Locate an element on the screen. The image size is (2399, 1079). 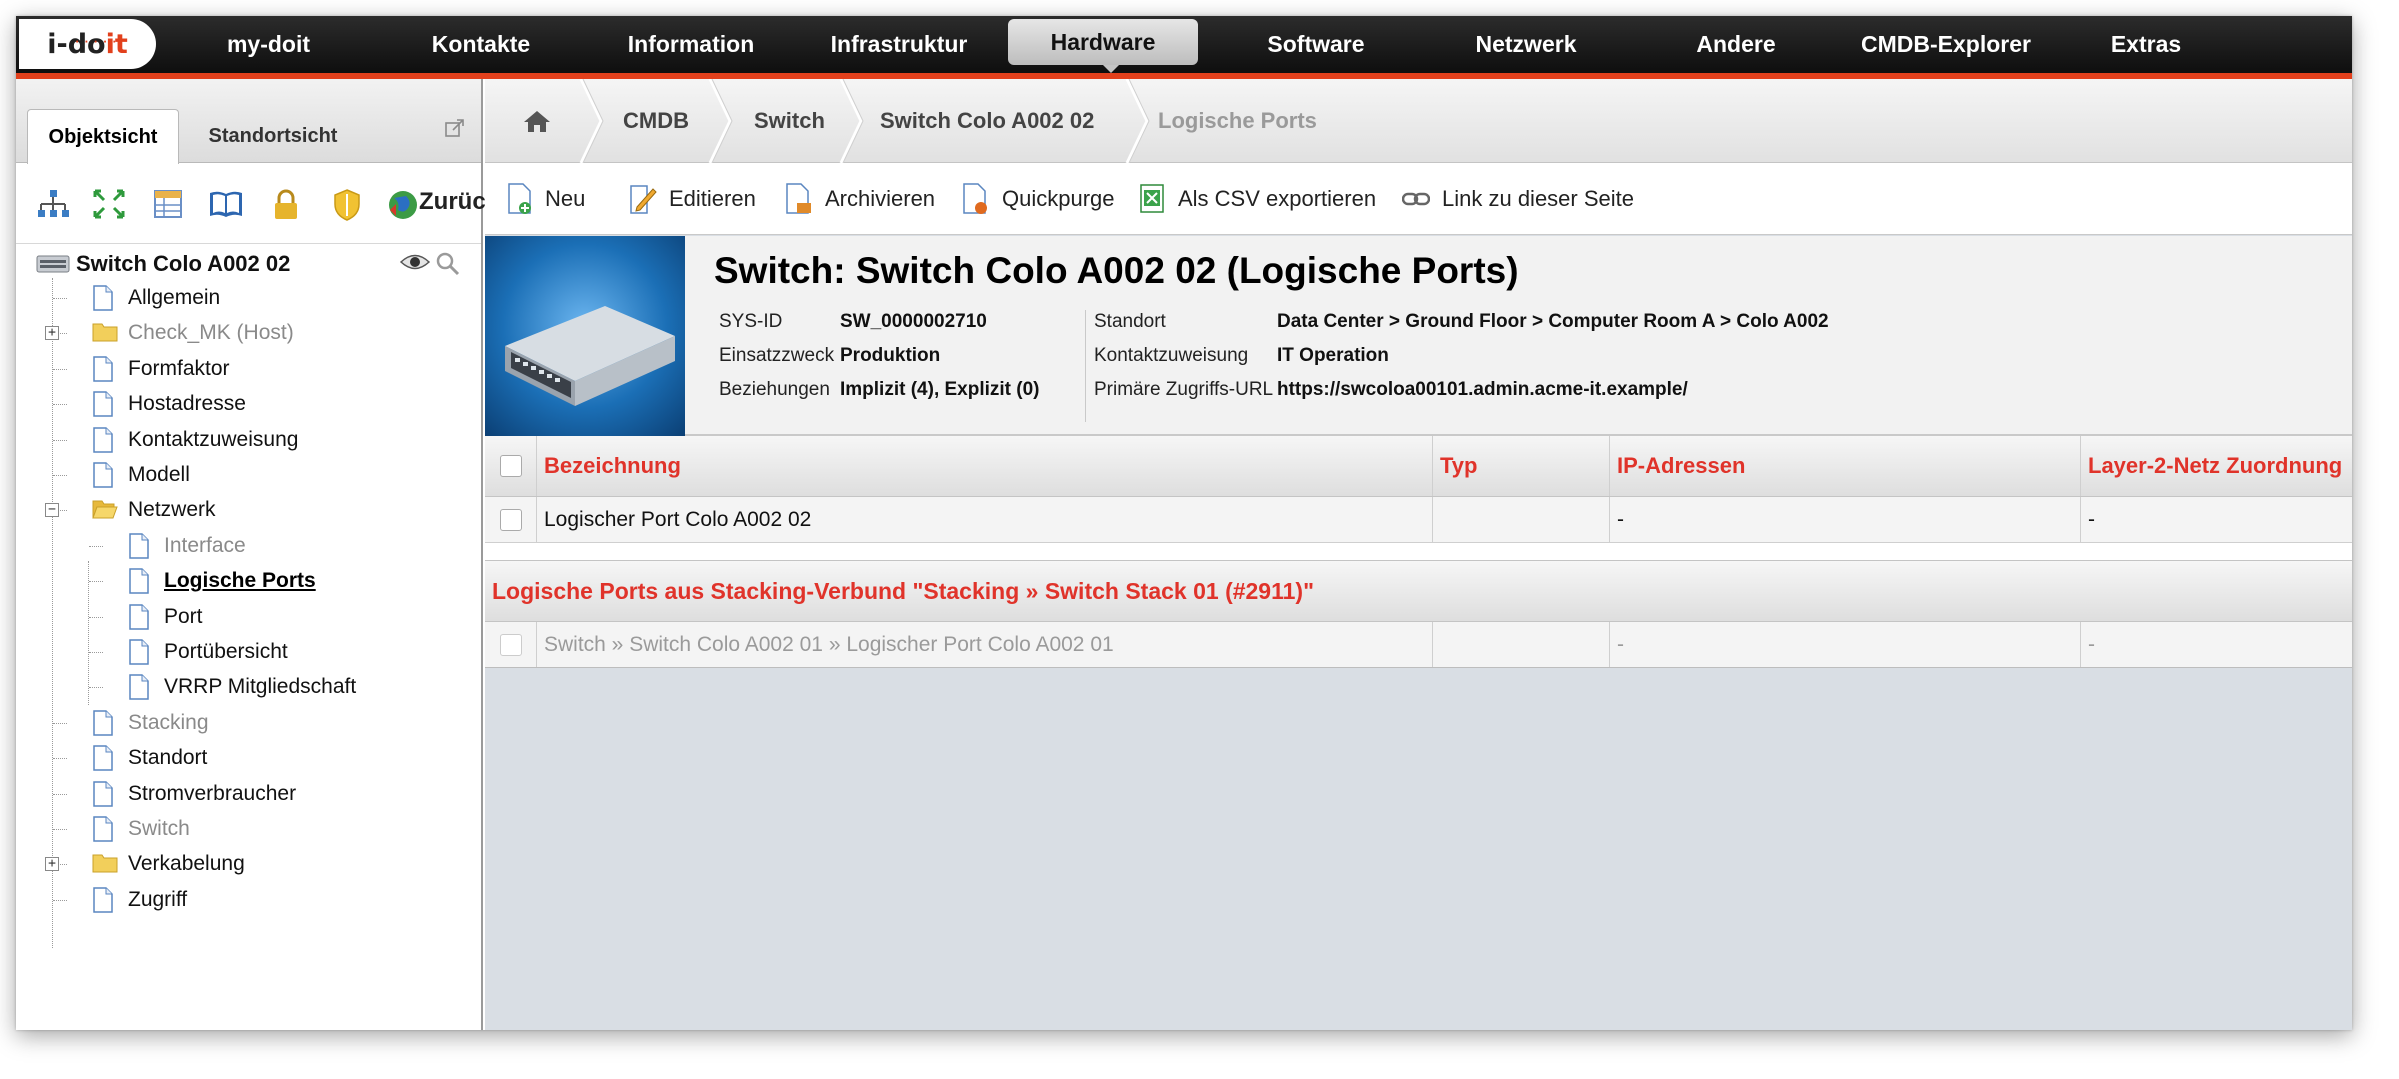
tree-item-zugriff: Zugriff is located at coordinates (139, 900).